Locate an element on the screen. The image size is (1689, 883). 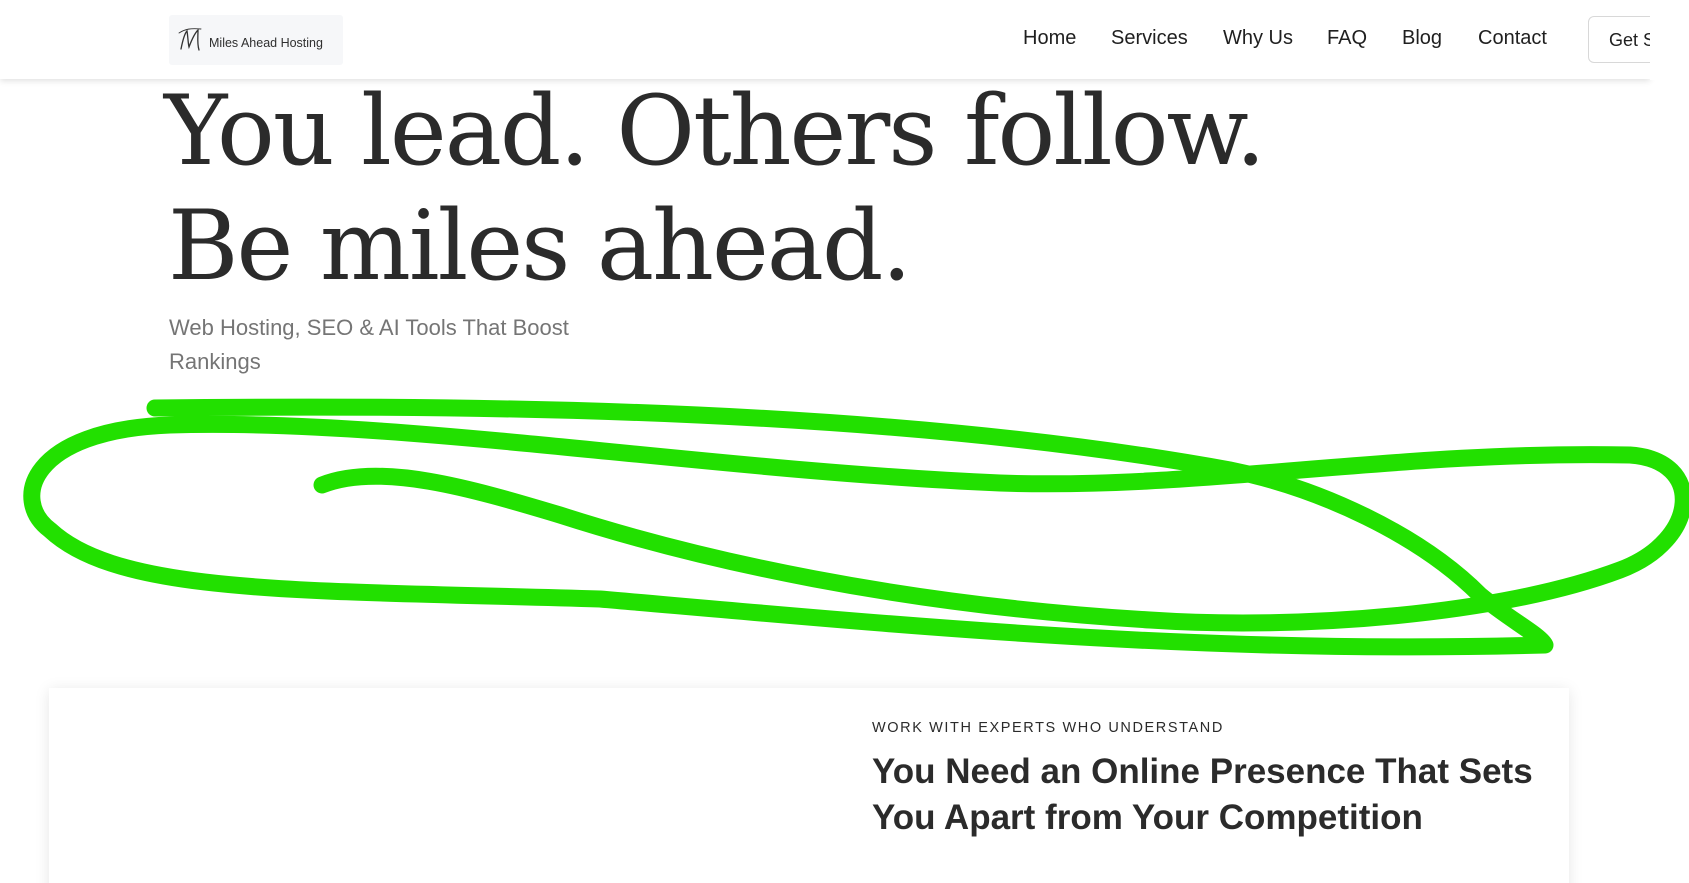
get-started-label: Get S is located at coordinates (1632, 40).